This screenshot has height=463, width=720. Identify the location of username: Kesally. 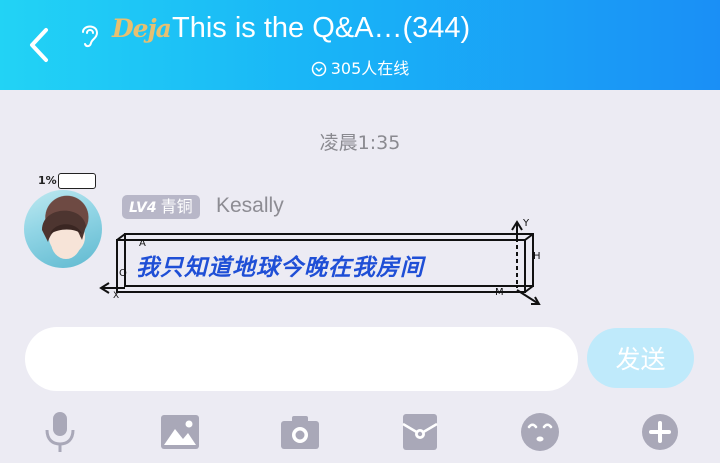
(250, 206).